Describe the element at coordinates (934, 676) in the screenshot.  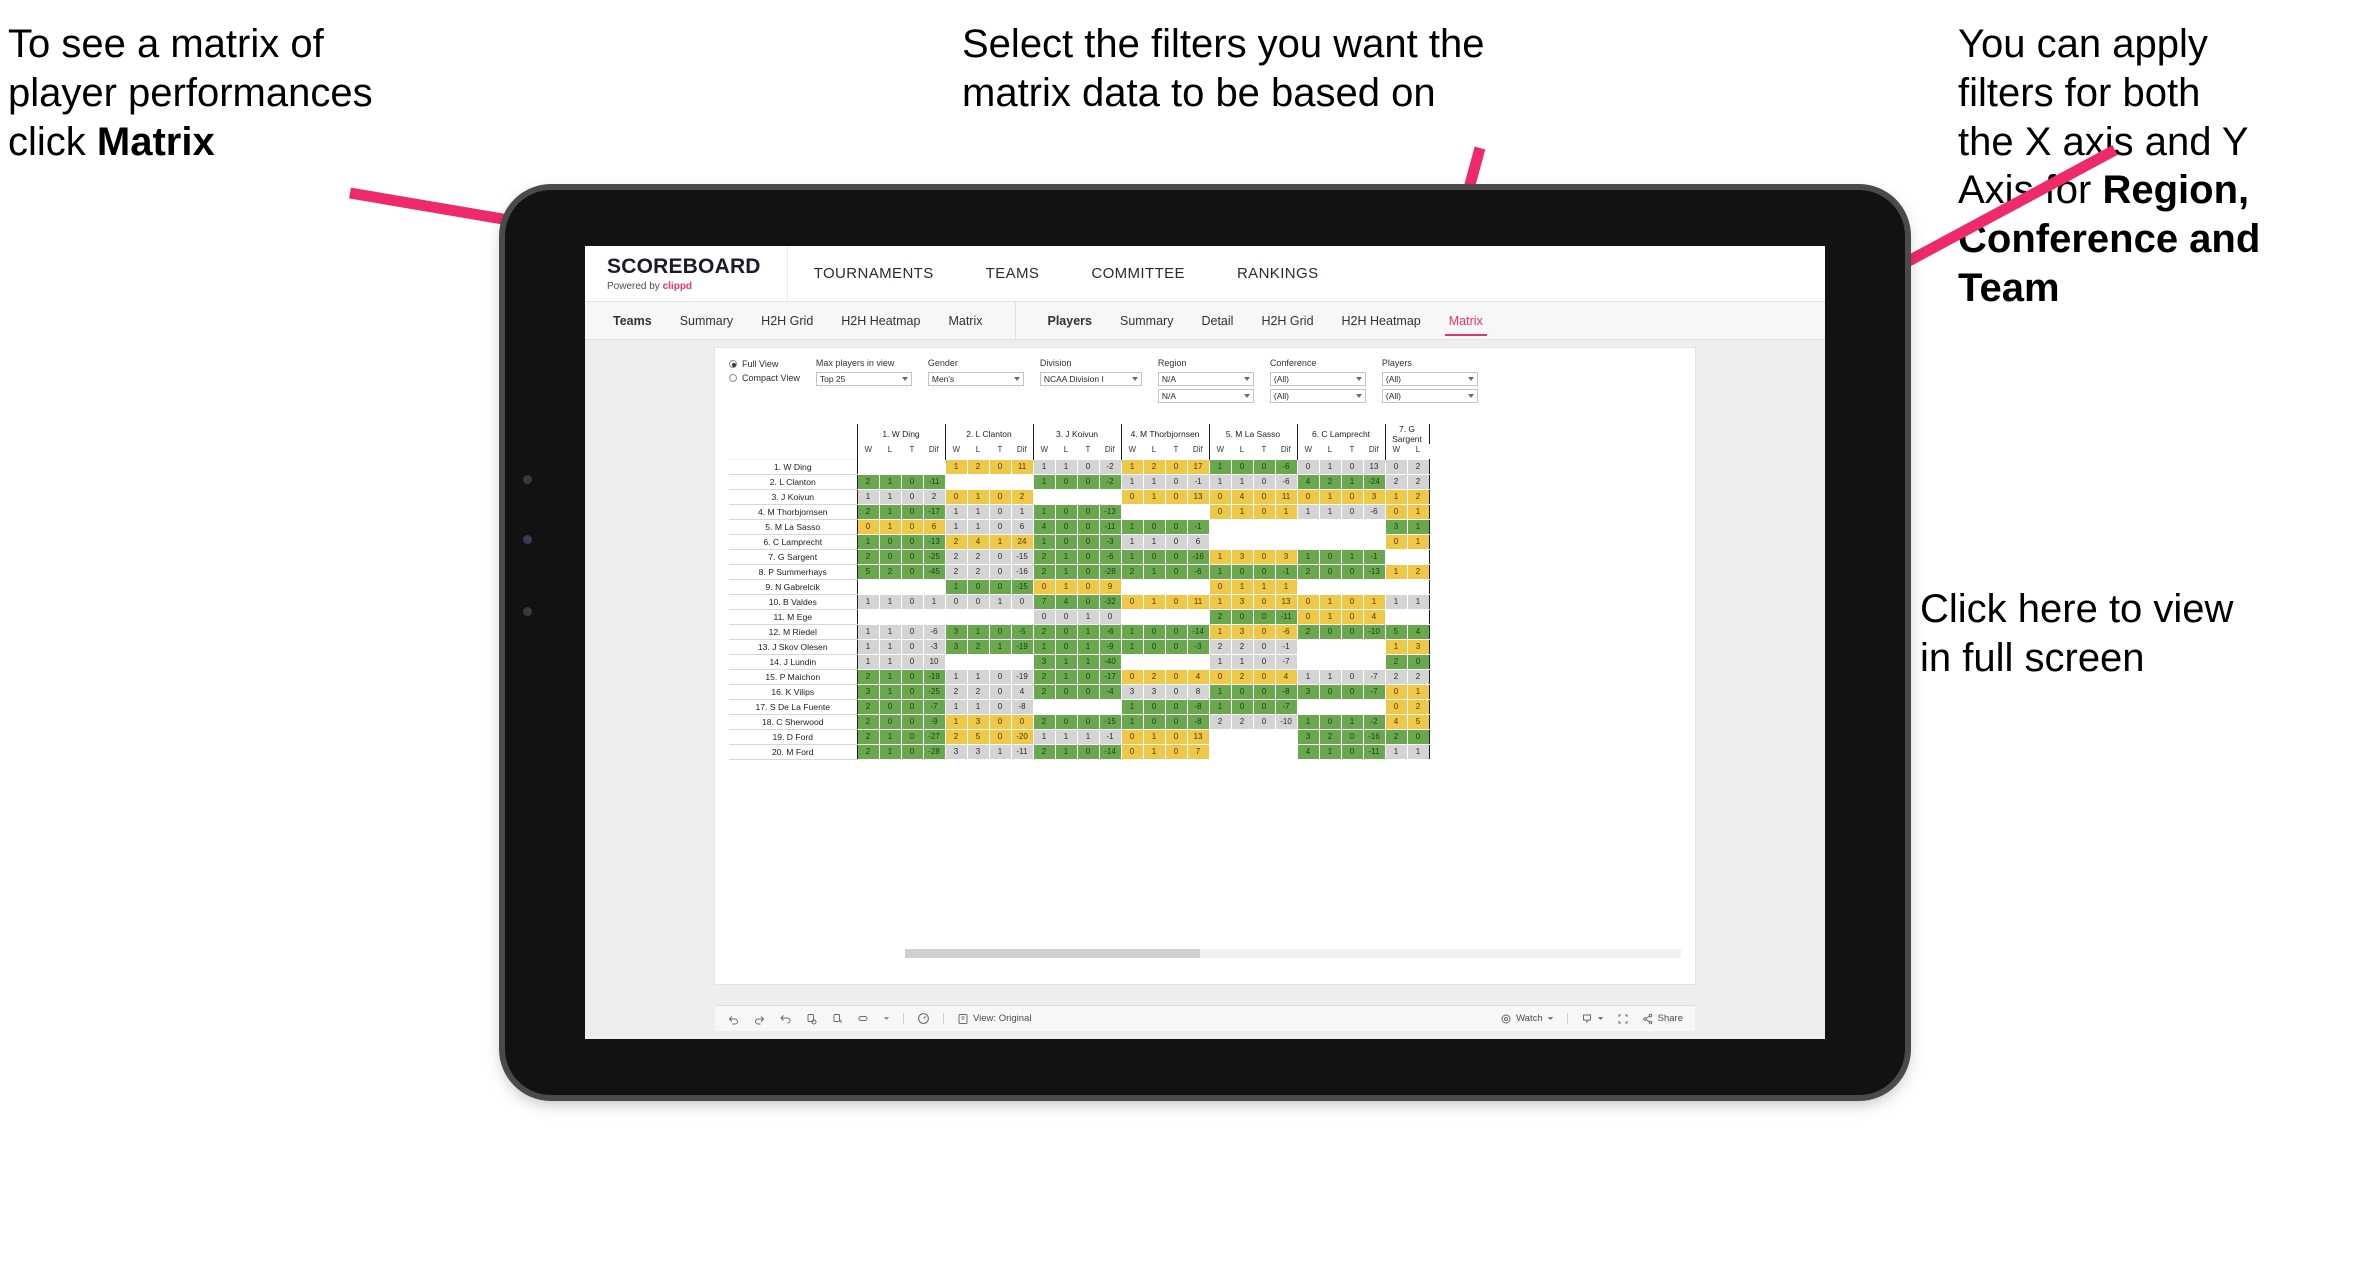
I see `matrix-cell: -19` at that location.